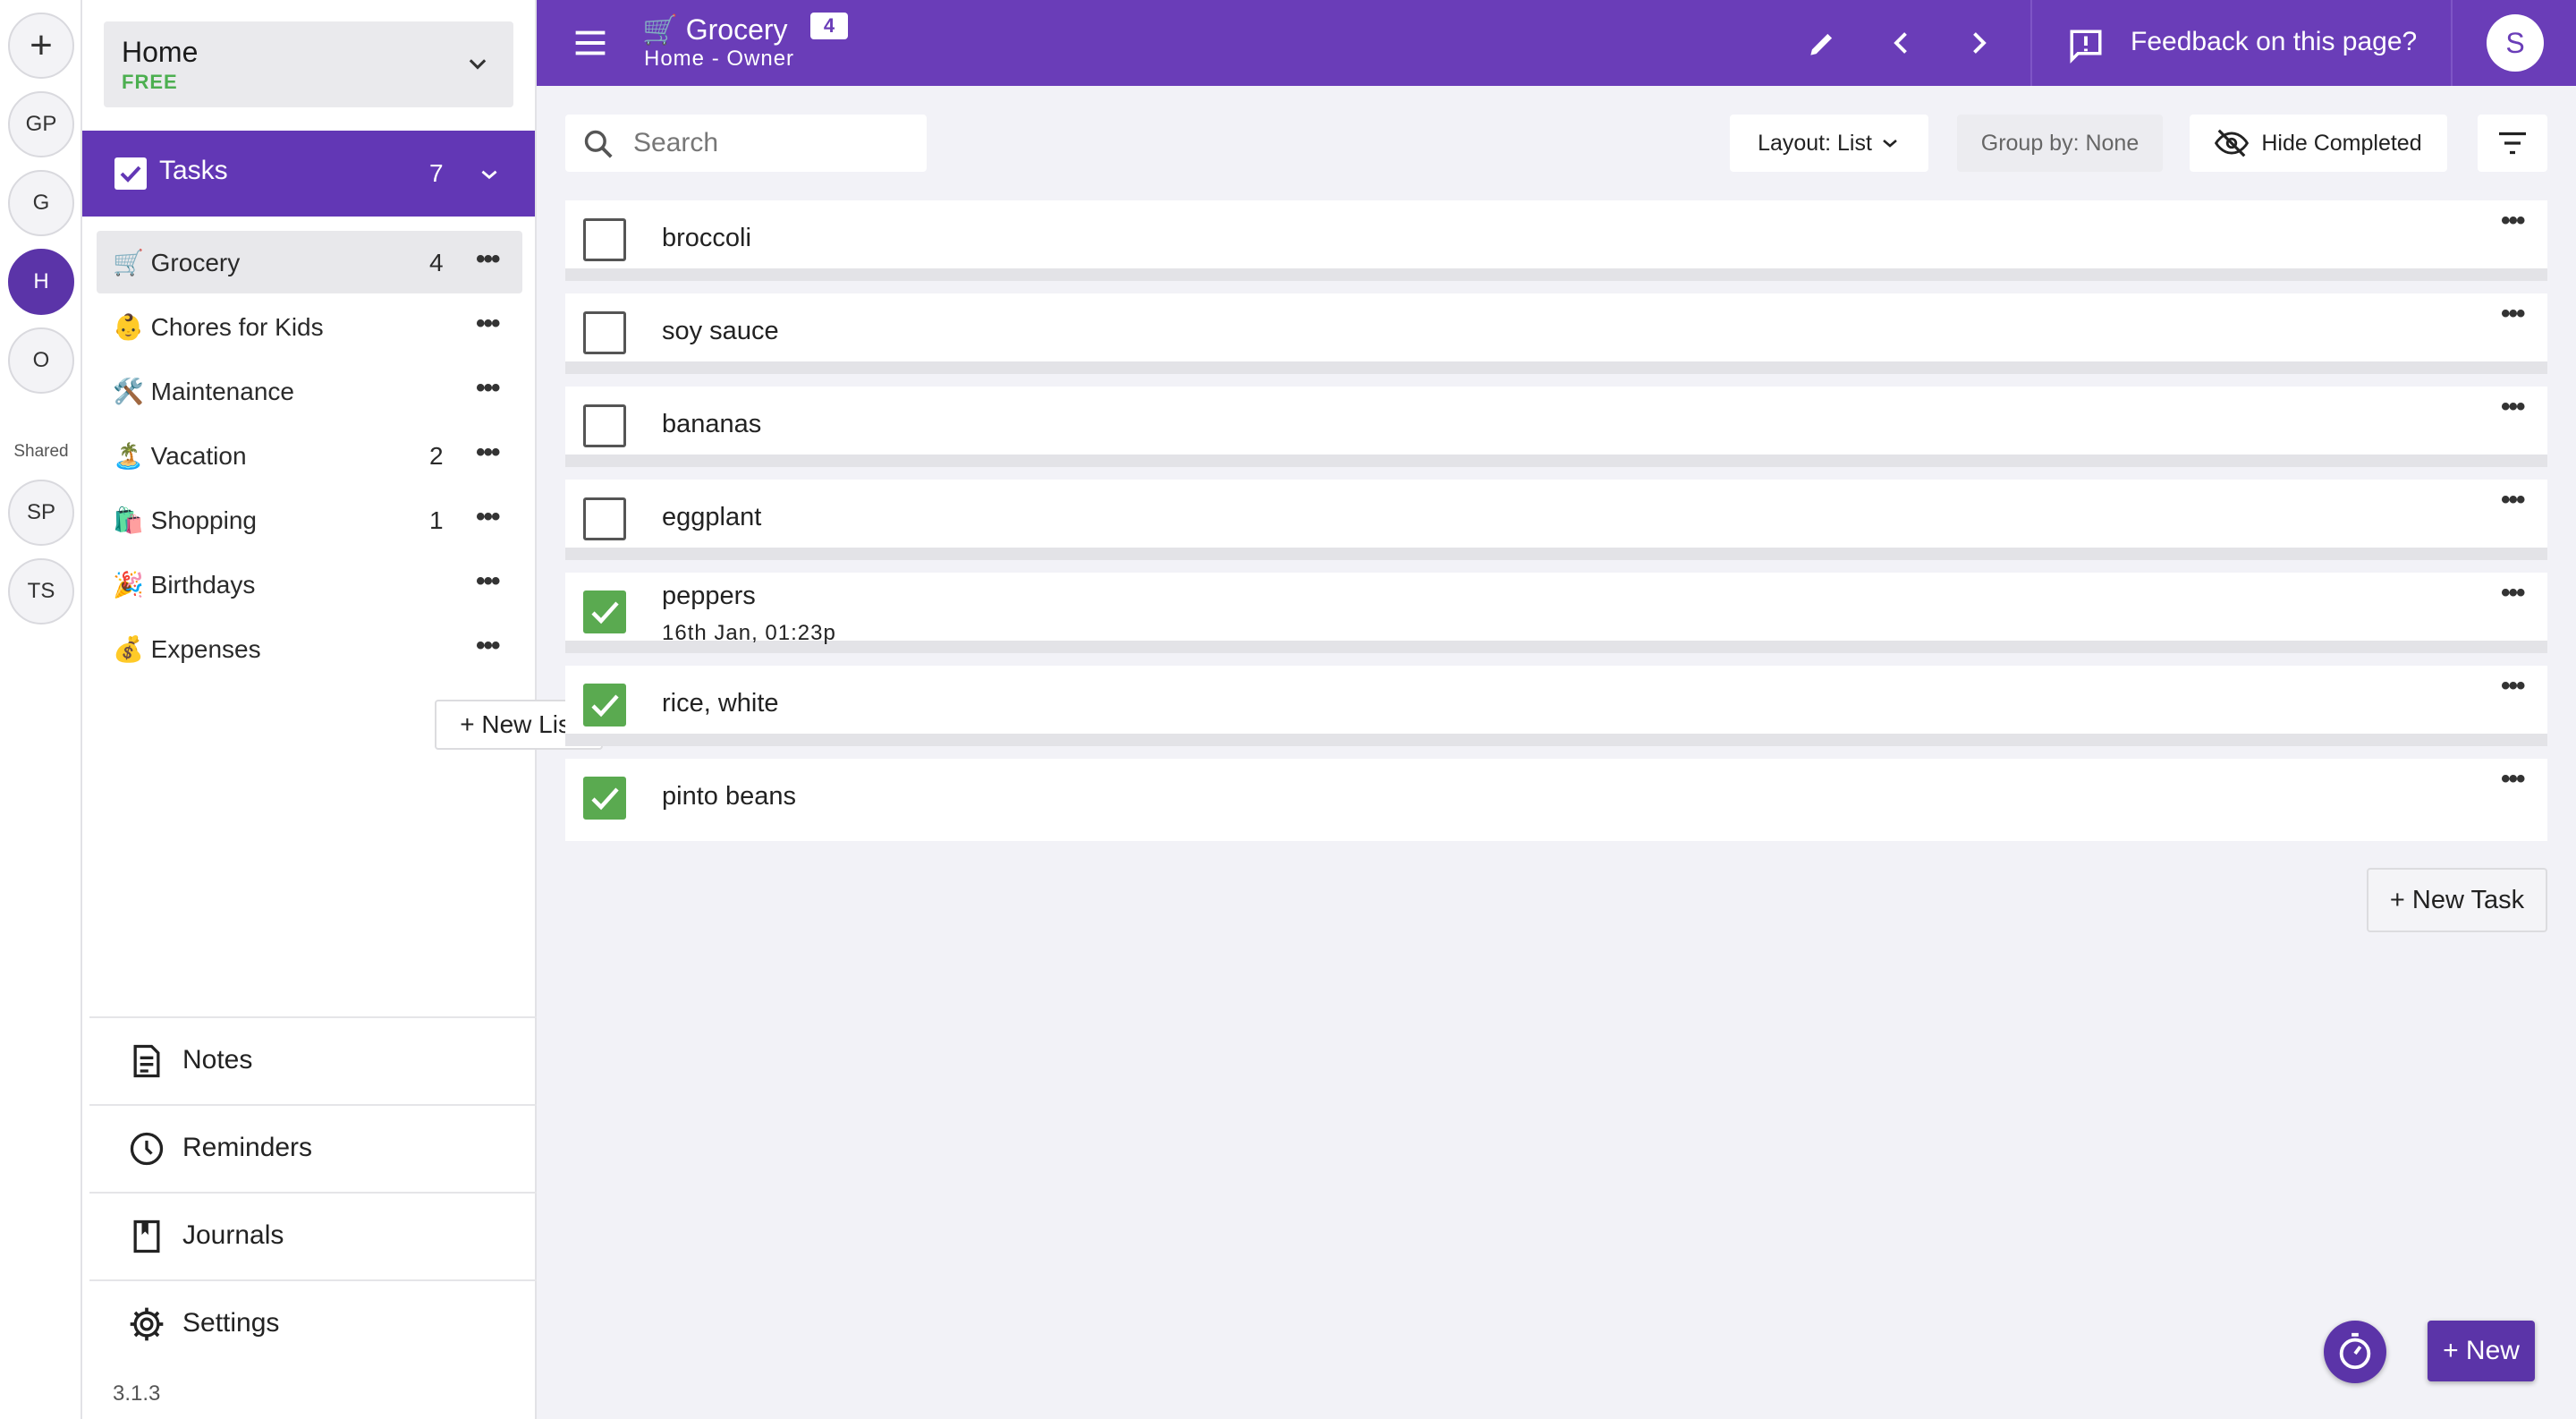 This screenshot has height=1419, width=2576. I want to click on filter-icon, so click(2512, 143).